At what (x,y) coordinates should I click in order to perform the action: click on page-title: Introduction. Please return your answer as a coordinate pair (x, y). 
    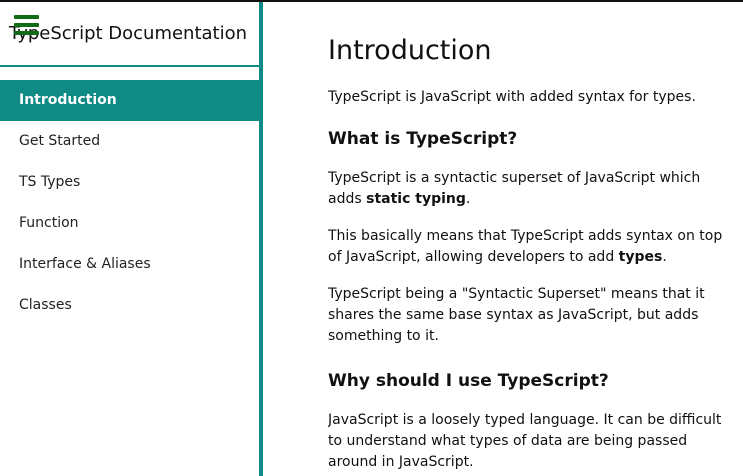
    Looking at the image, I should click on (410, 50).